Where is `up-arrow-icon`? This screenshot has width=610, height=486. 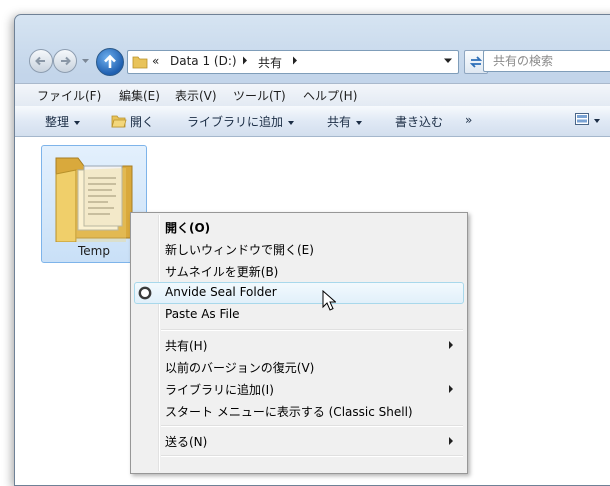 up-arrow-icon is located at coordinates (110, 61).